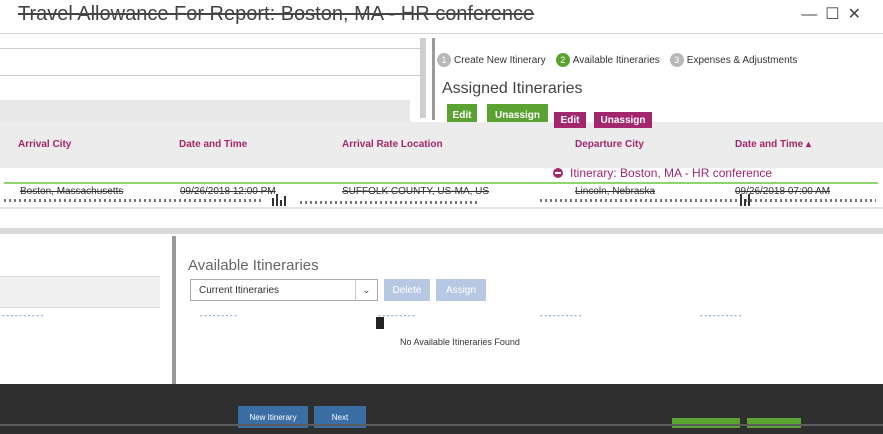 This screenshot has width=883, height=434. I want to click on step-label: Available Itineraries, so click(616, 60).